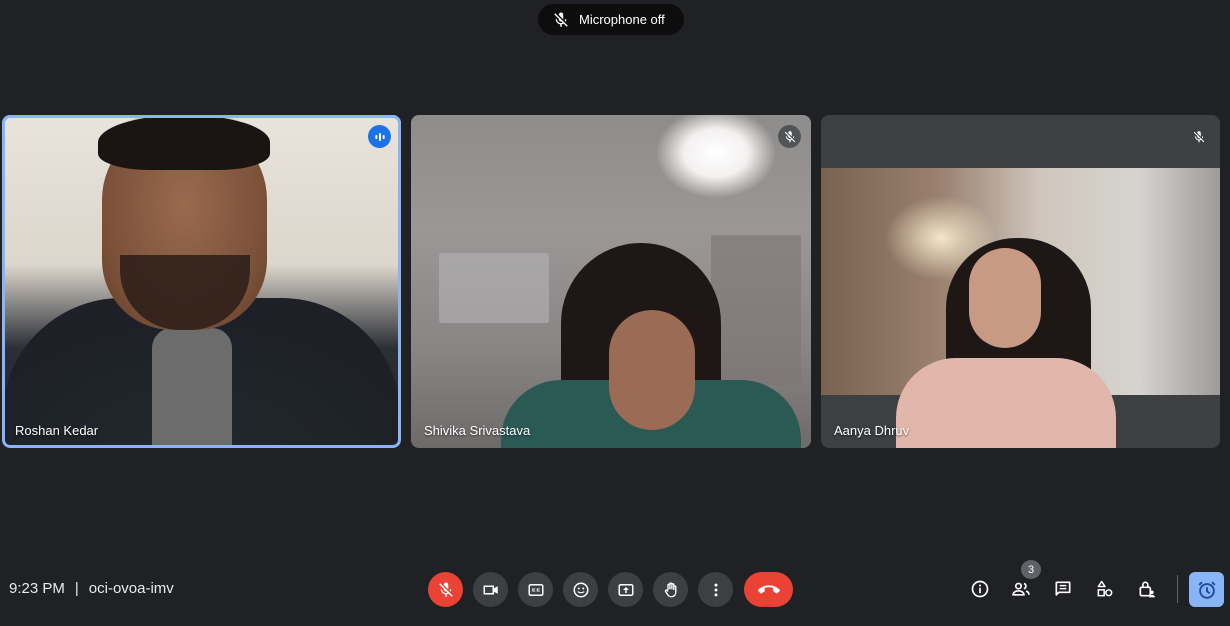 This screenshot has height=626, width=1230. I want to click on present-screen-button, so click(625, 589).